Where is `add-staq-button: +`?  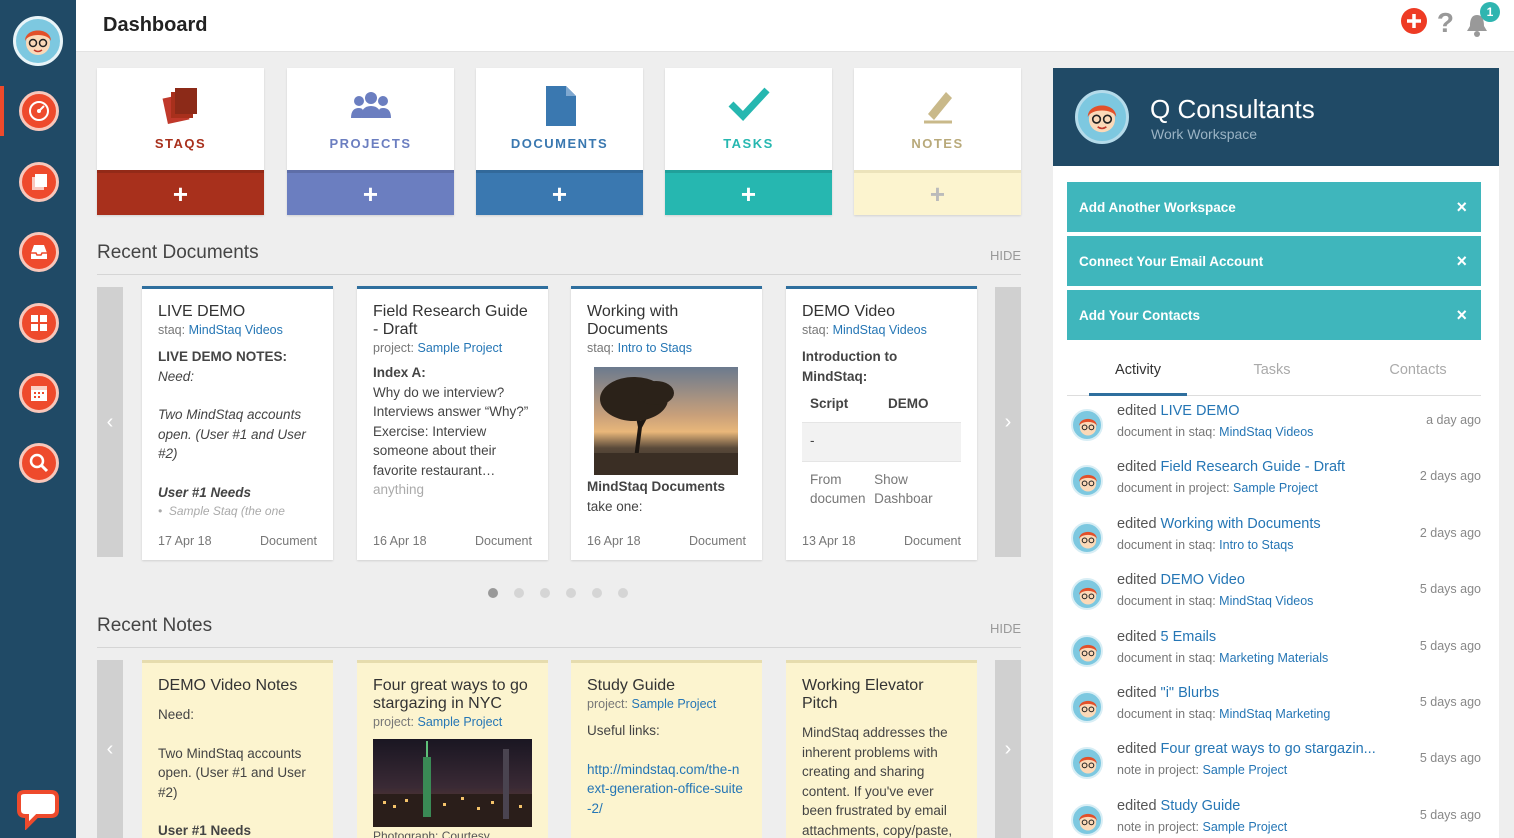
add-staq-button: + is located at coordinates (180, 192).